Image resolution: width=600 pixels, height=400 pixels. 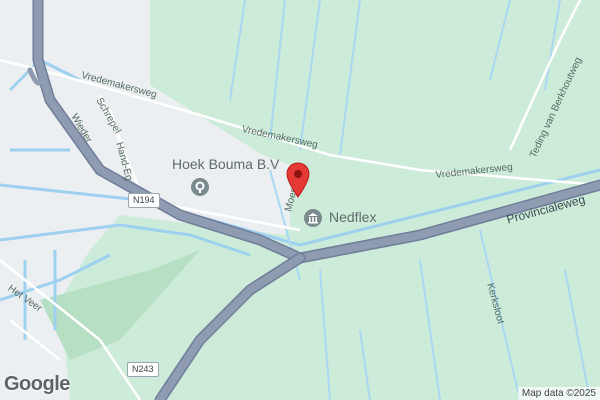 What do you see at coordinates (558, 393) in the screenshot?
I see `map-attribution: Map data ©2025` at bounding box center [558, 393].